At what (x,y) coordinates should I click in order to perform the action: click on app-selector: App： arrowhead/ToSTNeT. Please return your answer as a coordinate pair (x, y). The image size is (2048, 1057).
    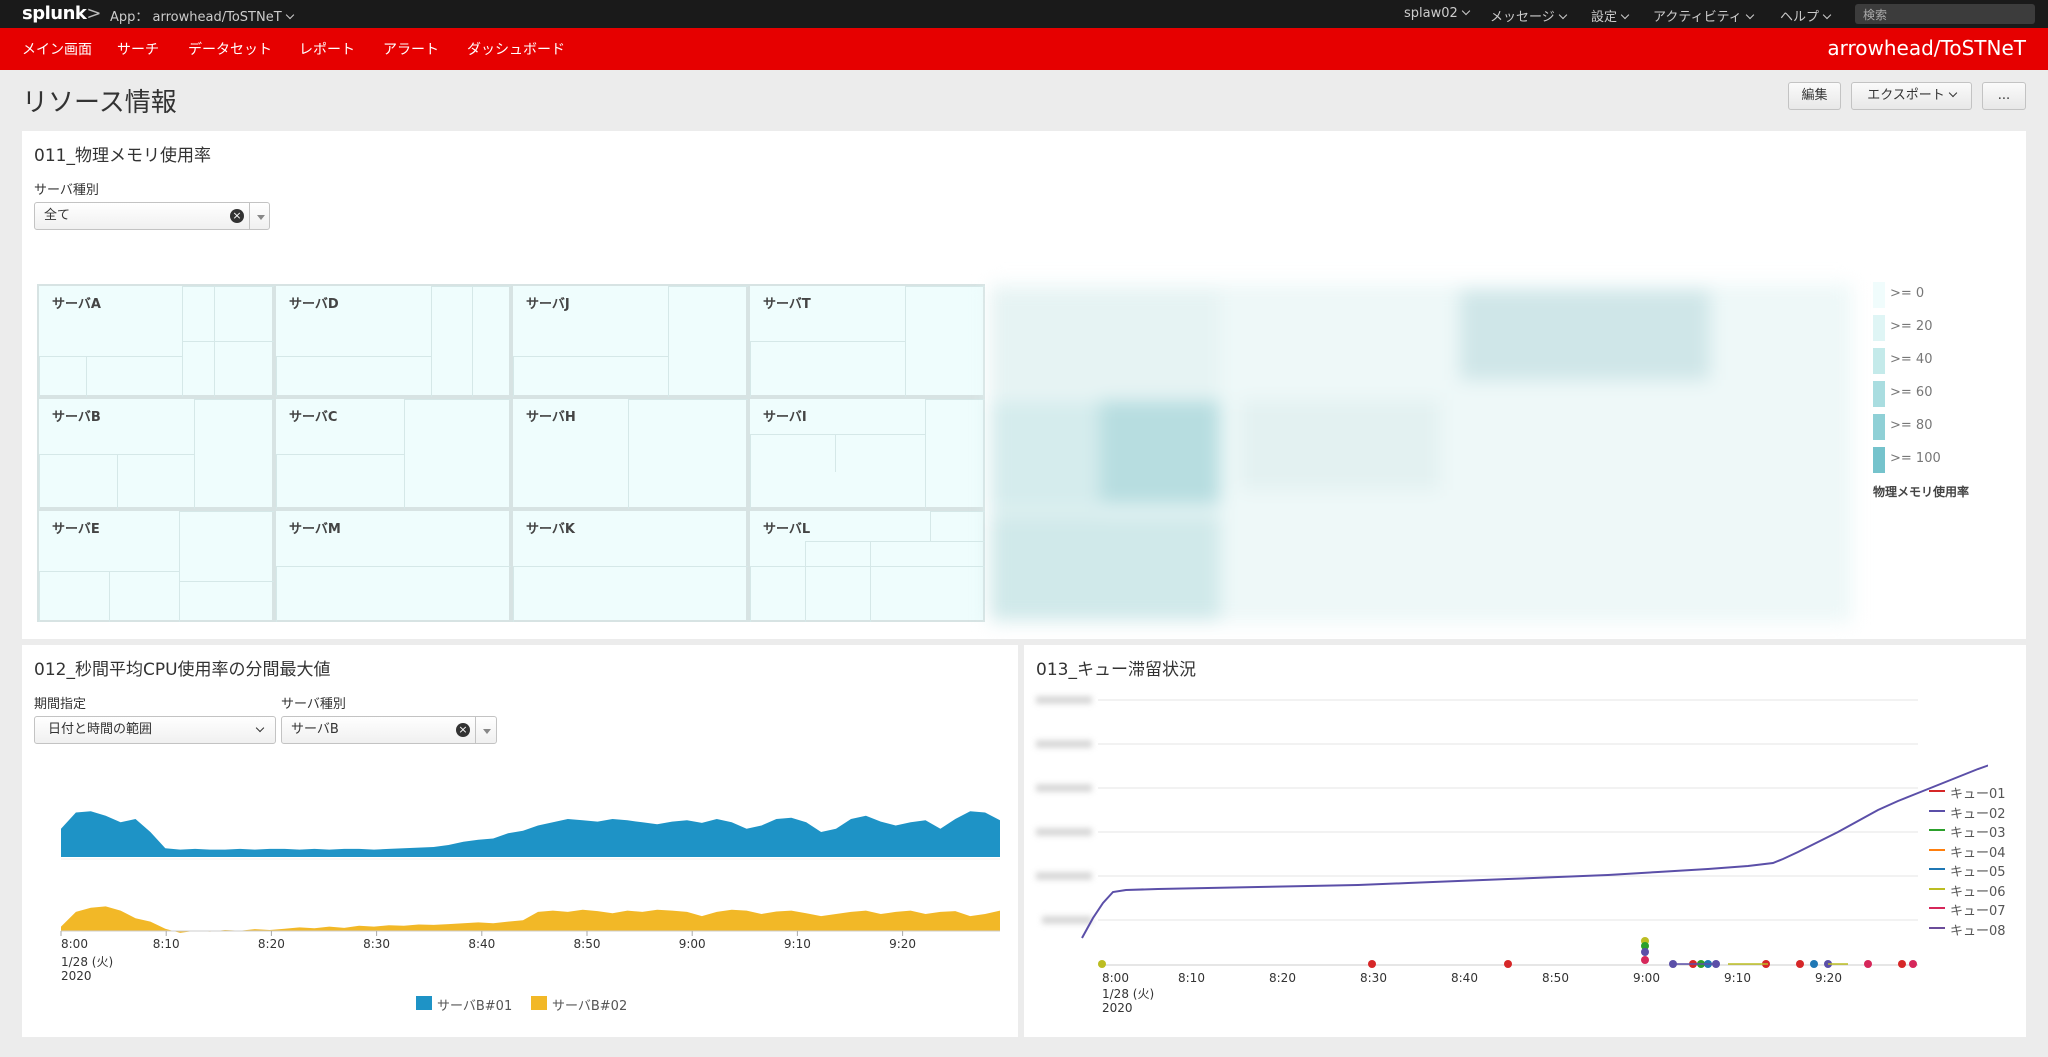
    Looking at the image, I should click on (202, 15).